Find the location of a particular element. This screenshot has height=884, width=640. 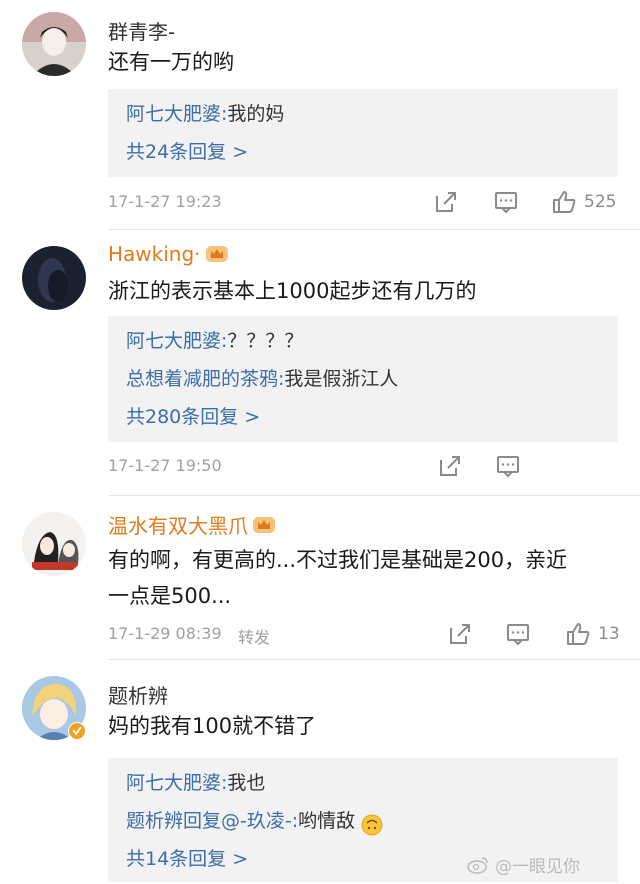

reply-text: 哟情敌 is located at coordinates (327, 821).